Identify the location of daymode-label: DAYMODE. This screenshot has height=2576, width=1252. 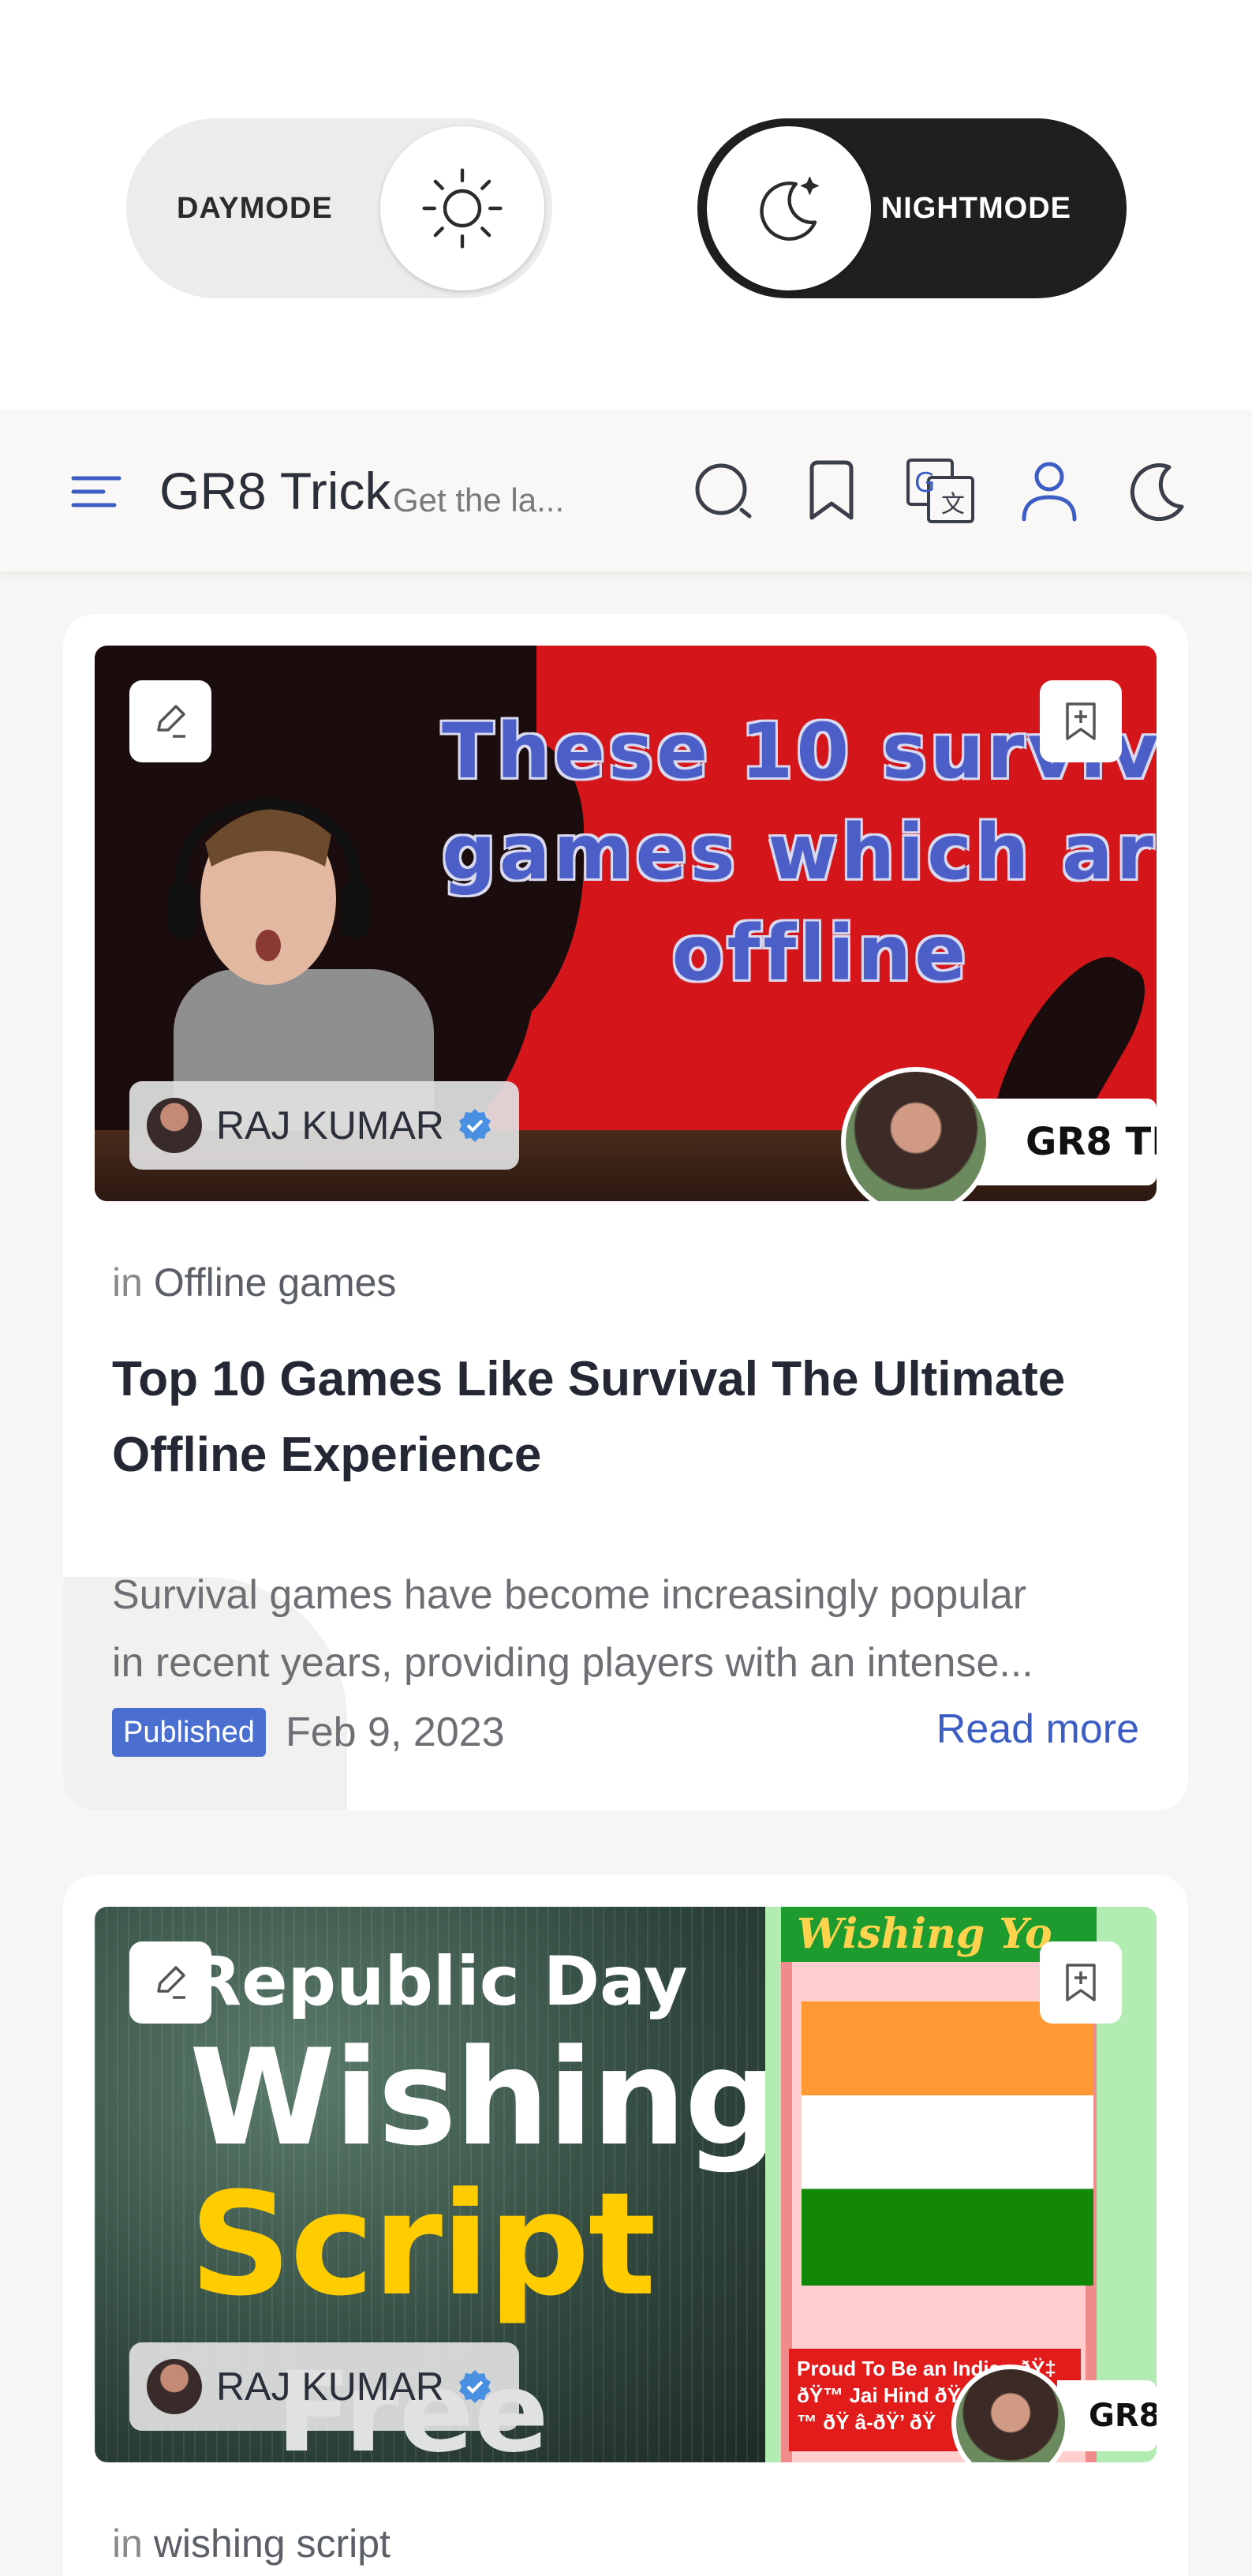
(255, 208).